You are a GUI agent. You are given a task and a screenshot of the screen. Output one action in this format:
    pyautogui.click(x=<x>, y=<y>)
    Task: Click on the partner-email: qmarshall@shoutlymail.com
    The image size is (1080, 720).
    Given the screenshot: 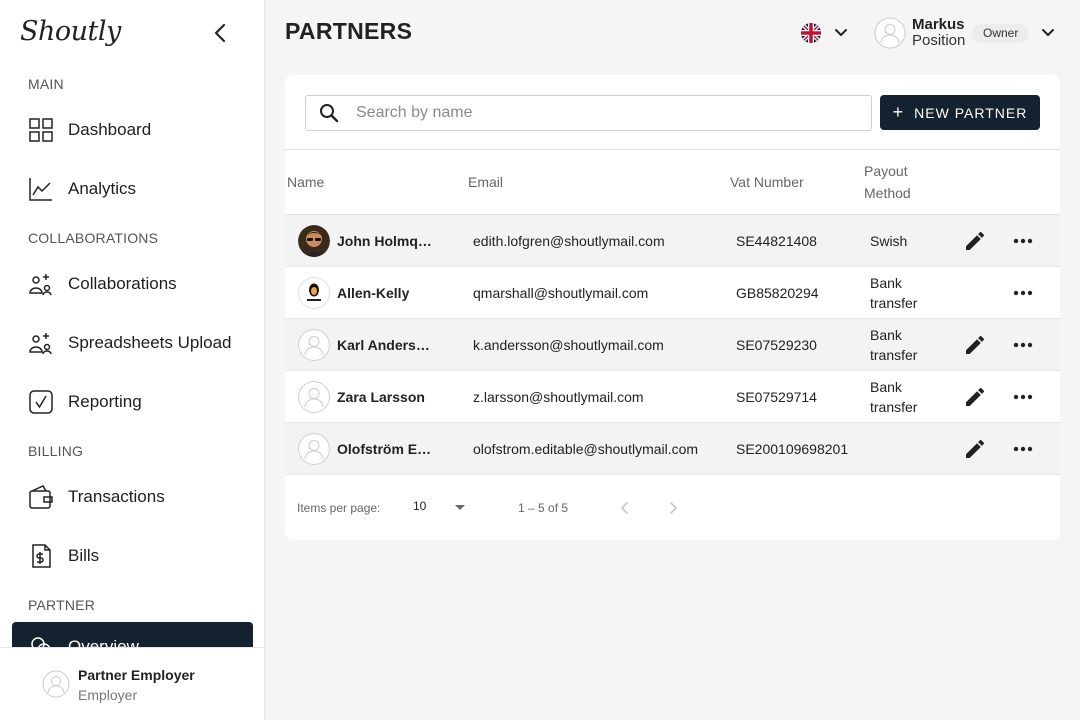 What is the action you would take?
    pyautogui.click(x=561, y=293)
    